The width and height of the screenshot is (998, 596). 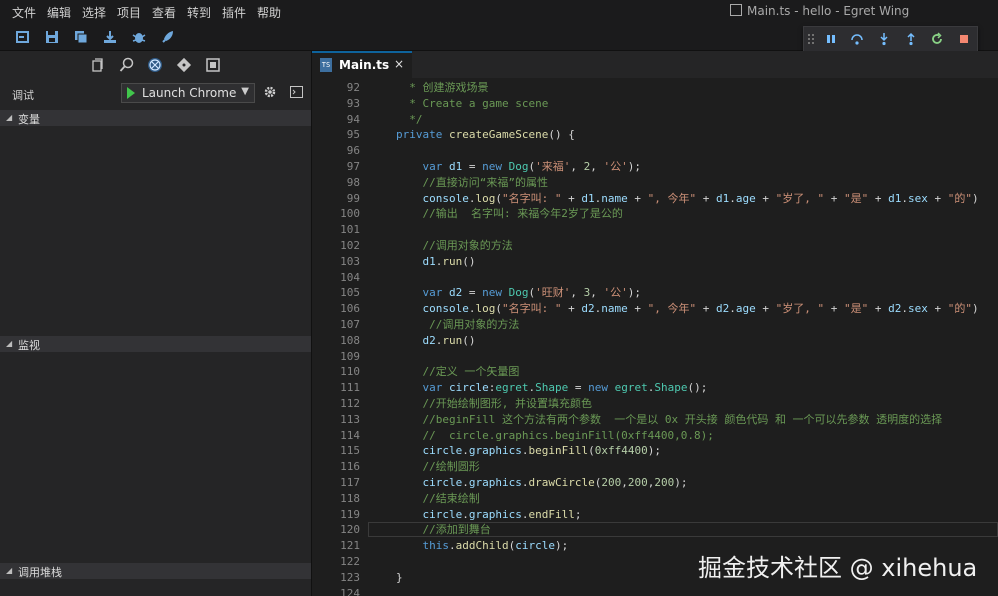 I want to click on view-switcher, so click(x=155, y=65).